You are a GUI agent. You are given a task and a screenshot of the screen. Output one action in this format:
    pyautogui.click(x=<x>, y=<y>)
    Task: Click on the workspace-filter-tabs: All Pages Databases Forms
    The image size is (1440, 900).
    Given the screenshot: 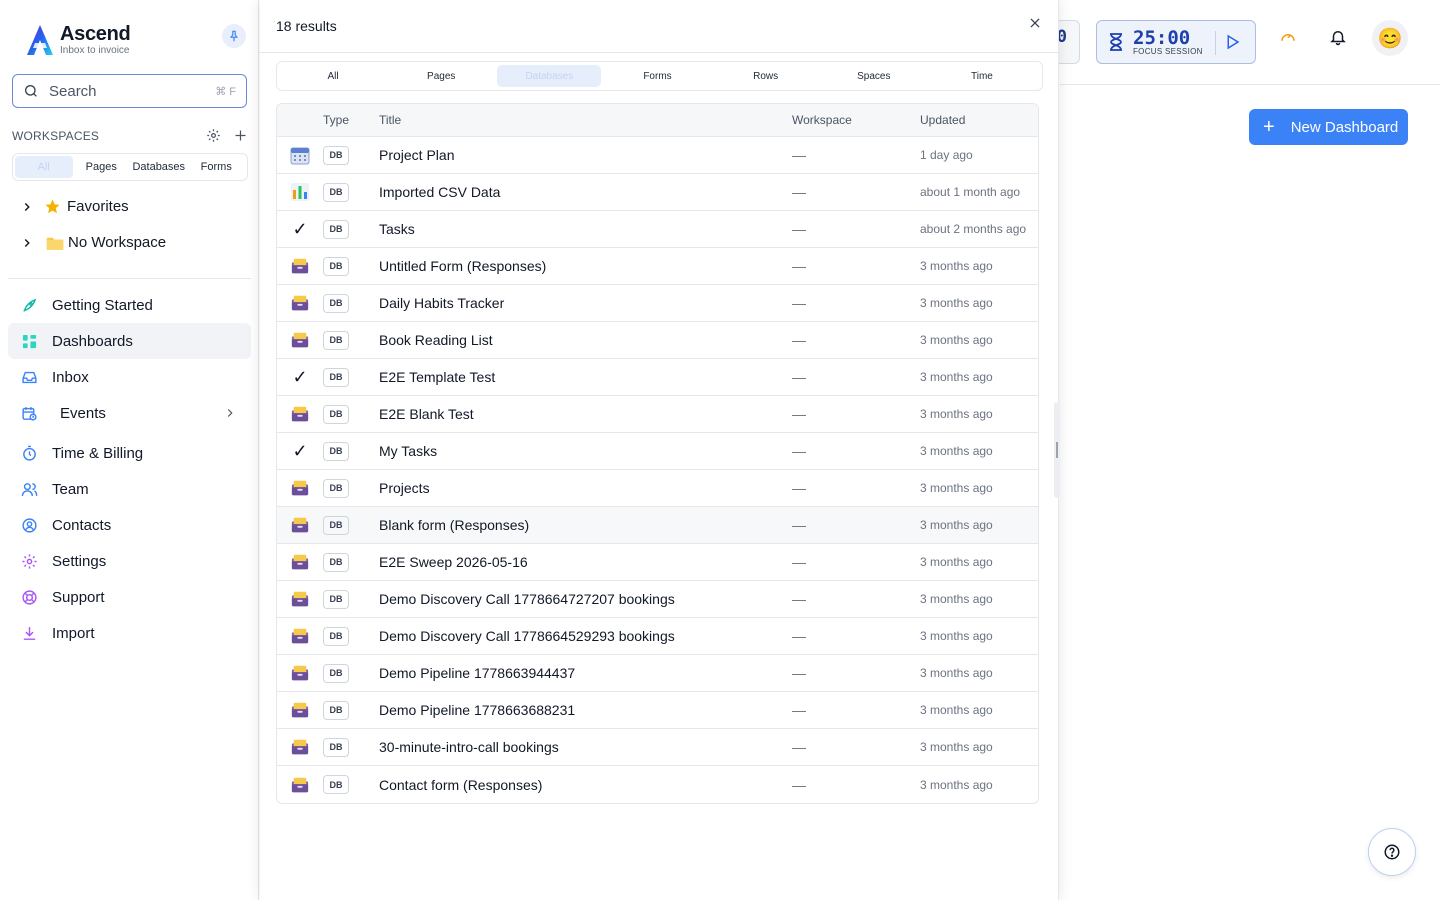 What is the action you would take?
    pyautogui.click(x=130, y=167)
    